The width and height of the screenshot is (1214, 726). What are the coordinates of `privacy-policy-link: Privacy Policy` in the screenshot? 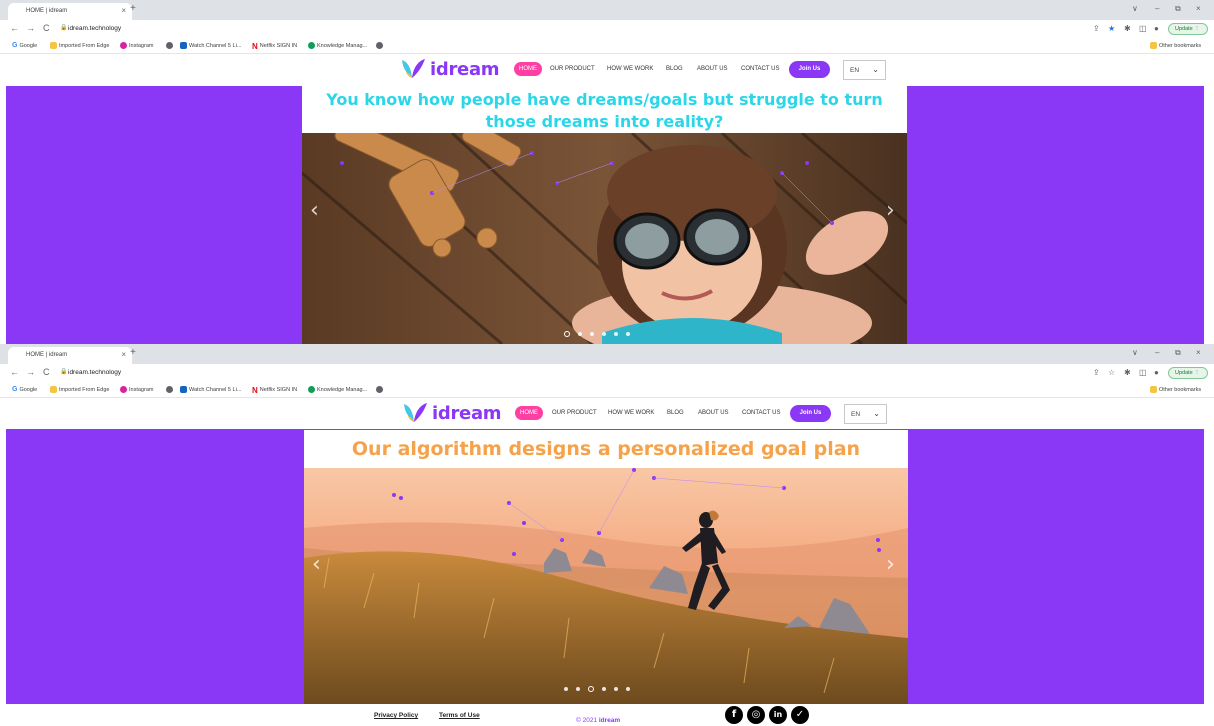 It's located at (396, 715).